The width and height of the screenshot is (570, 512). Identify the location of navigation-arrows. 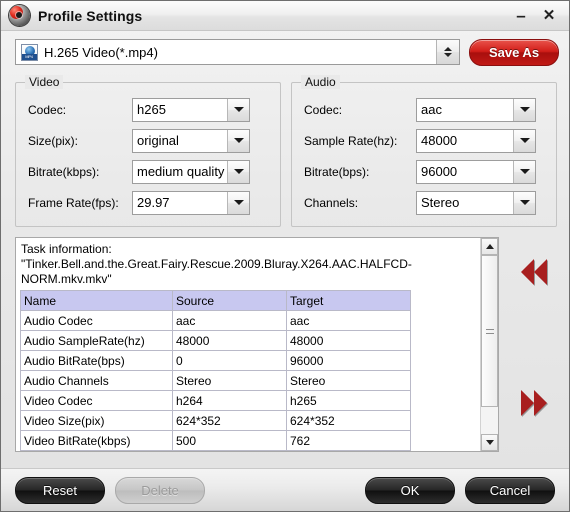
(534, 344).